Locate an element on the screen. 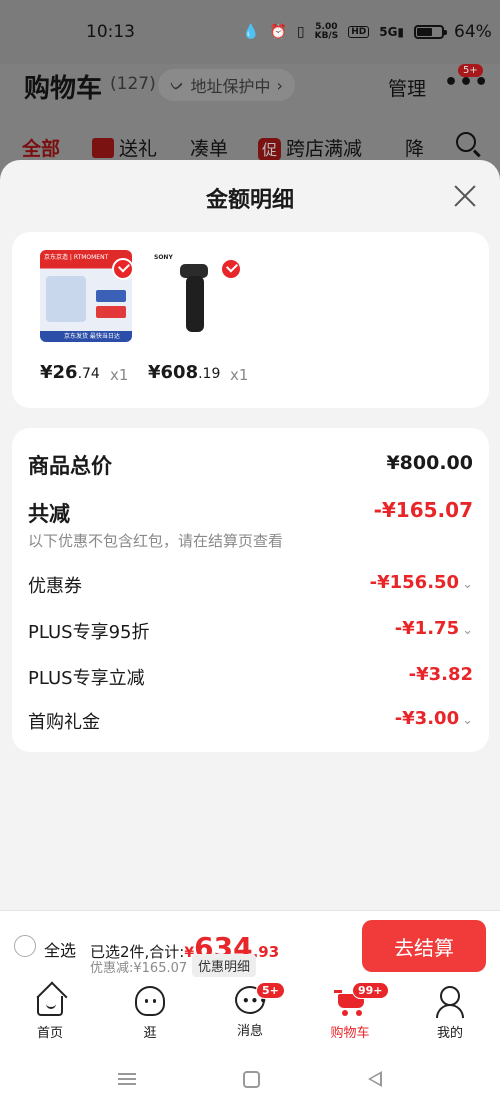 Image resolution: width=500 pixels, height=1111 pixels. cart-count: (127) is located at coordinates (133, 84).